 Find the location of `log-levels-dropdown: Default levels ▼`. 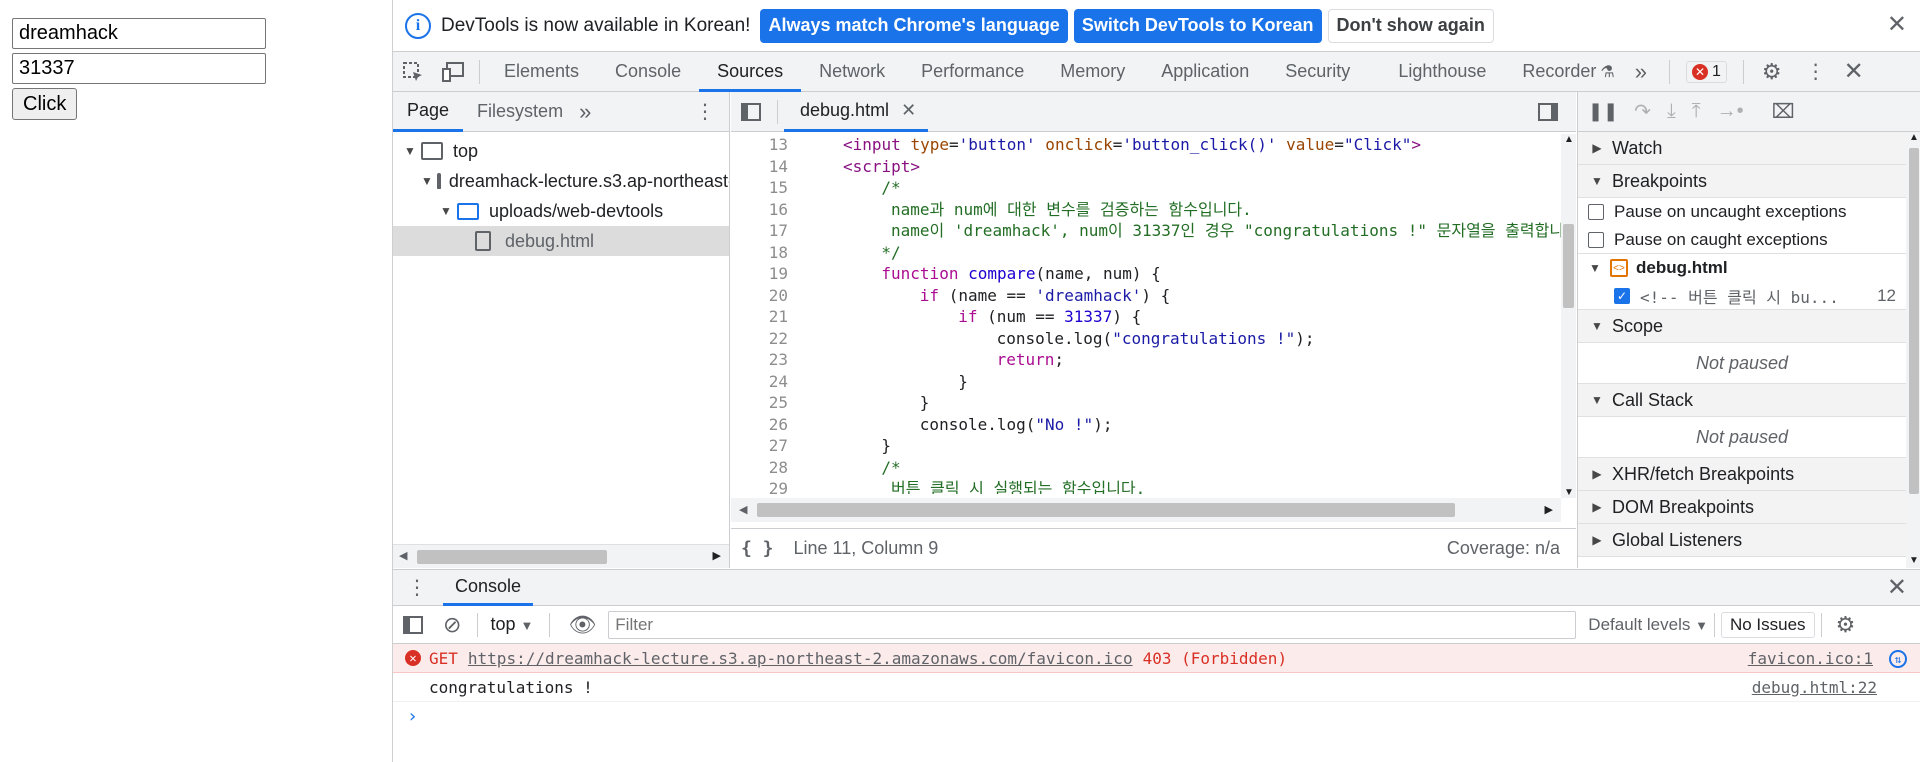

log-levels-dropdown: Default levels ▼ is located at coordinates (1648, 625).